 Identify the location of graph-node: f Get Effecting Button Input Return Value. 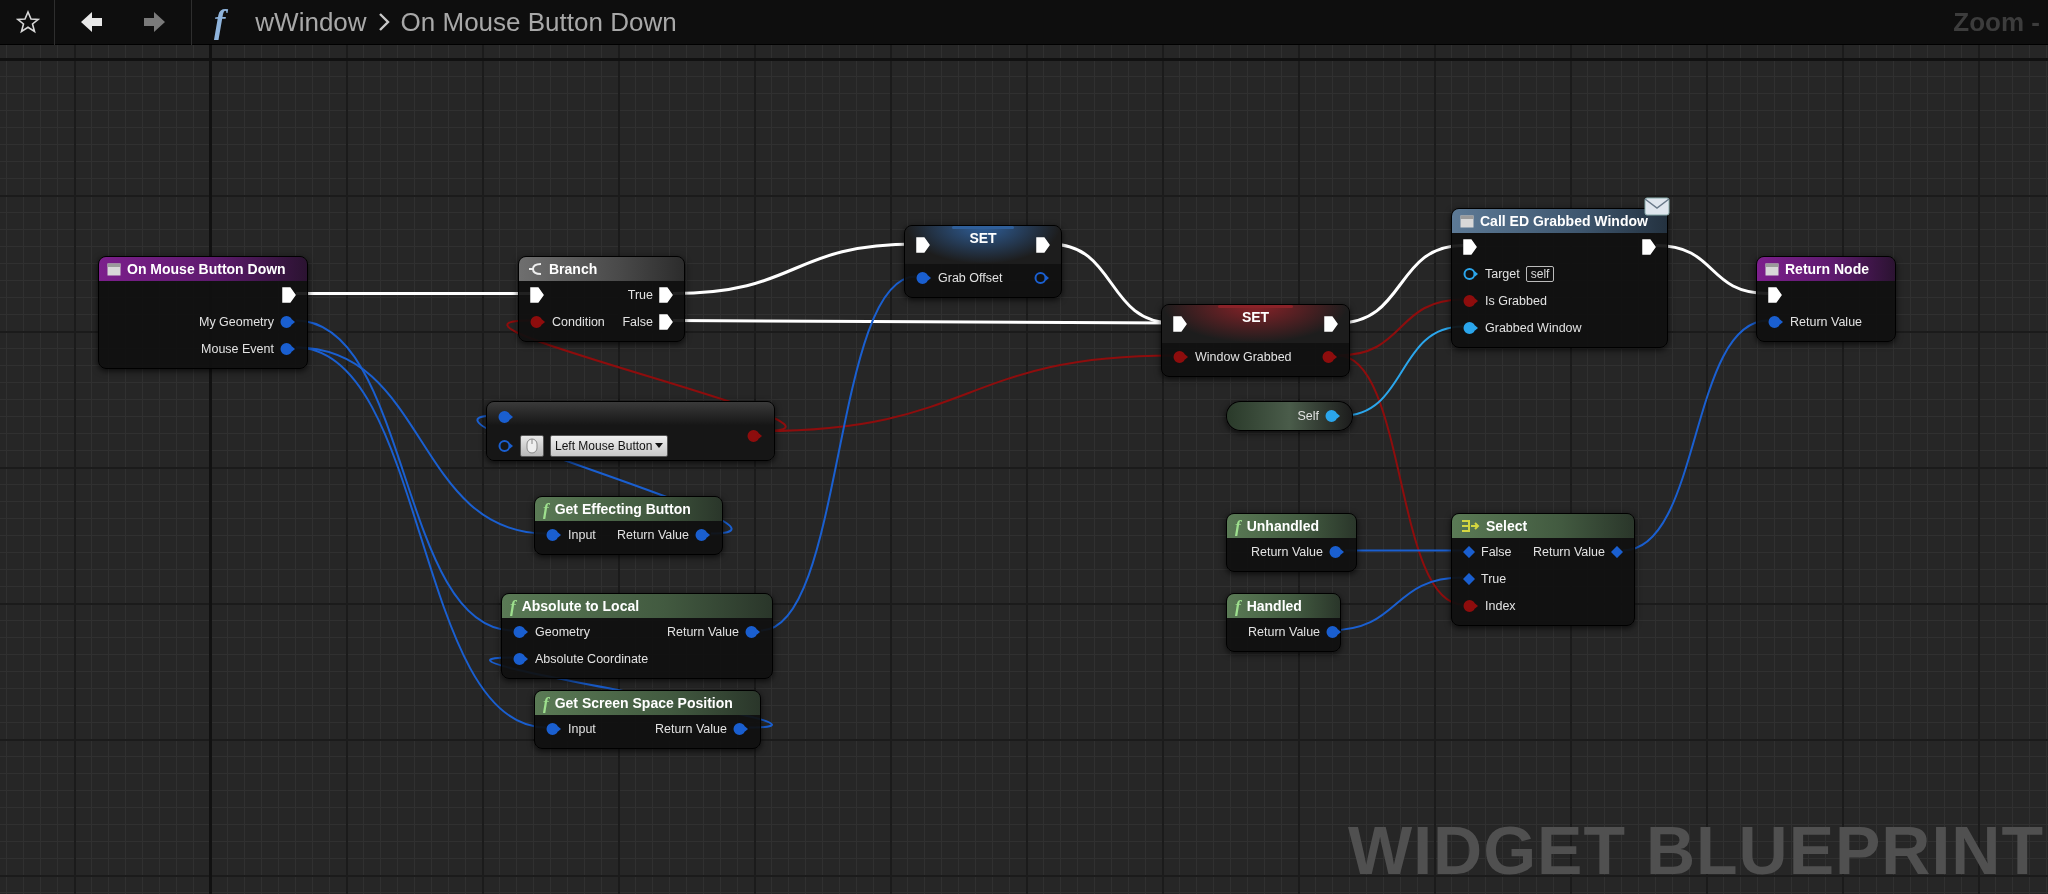
(628, 525).